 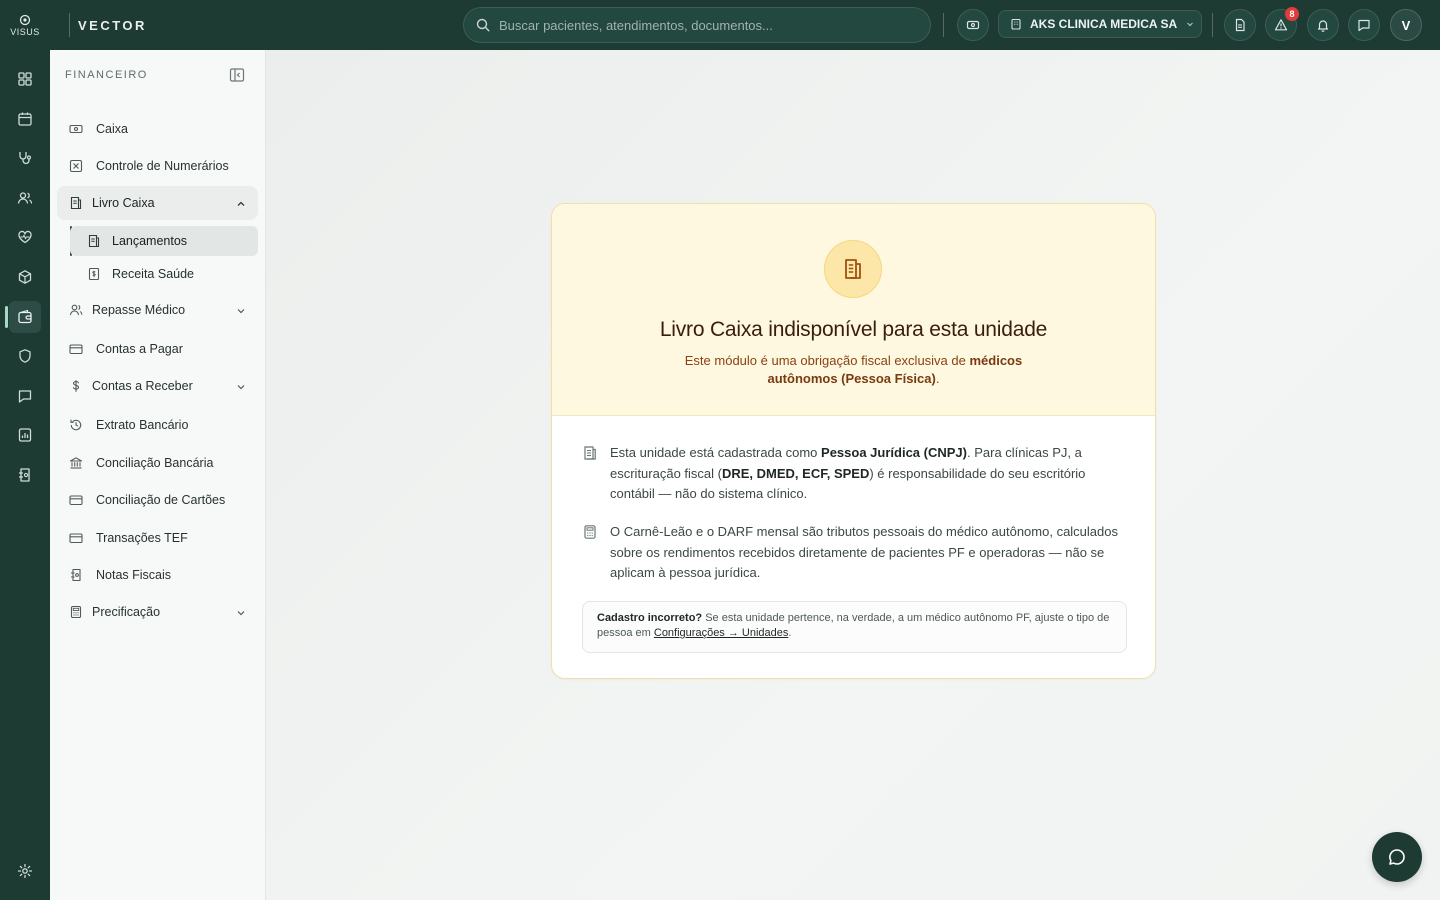 I want to click on sidebar-subitem-lancamentos: Lançamentos, so click(x=164, y=241).